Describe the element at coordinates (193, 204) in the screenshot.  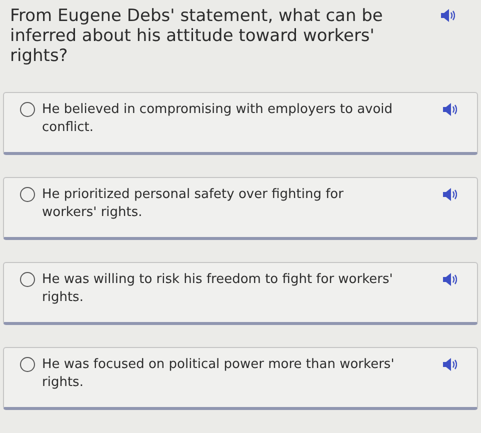
I see `option-text: He prioritized personal safety over fighting for workers' rights.` at that location.